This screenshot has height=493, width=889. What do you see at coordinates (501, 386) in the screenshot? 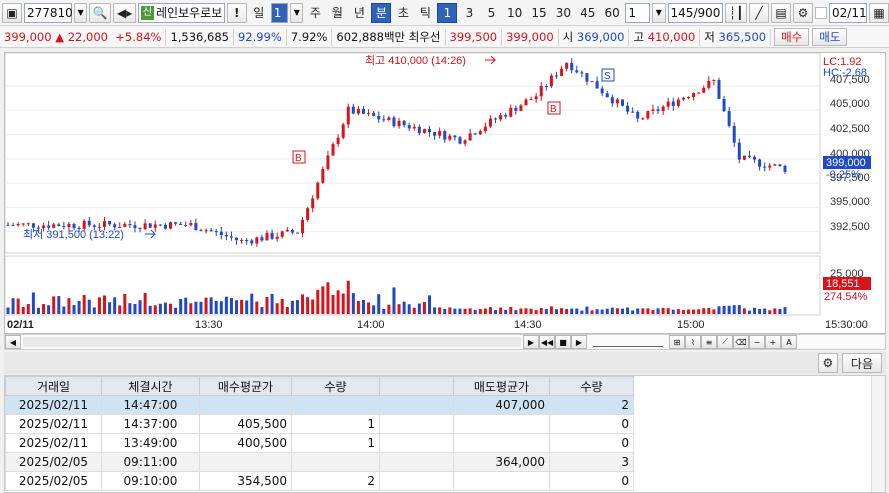
I see `col-sell-avg: 매도평균가` at bounding box center [501, 386].